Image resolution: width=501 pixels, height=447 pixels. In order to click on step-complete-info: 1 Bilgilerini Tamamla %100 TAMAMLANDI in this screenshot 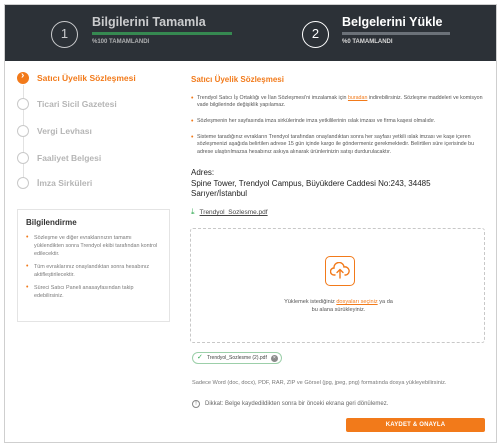, I will do `click(151, 33)`.